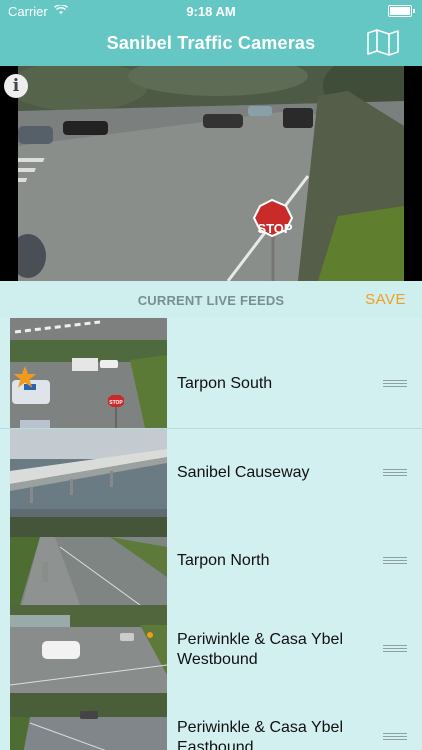 The width and height of the screenshot is (422, 750). What do you see at coordinates (16, 86) in the screenshot?
I see `info-button: i` at bounding box center [16, 86].